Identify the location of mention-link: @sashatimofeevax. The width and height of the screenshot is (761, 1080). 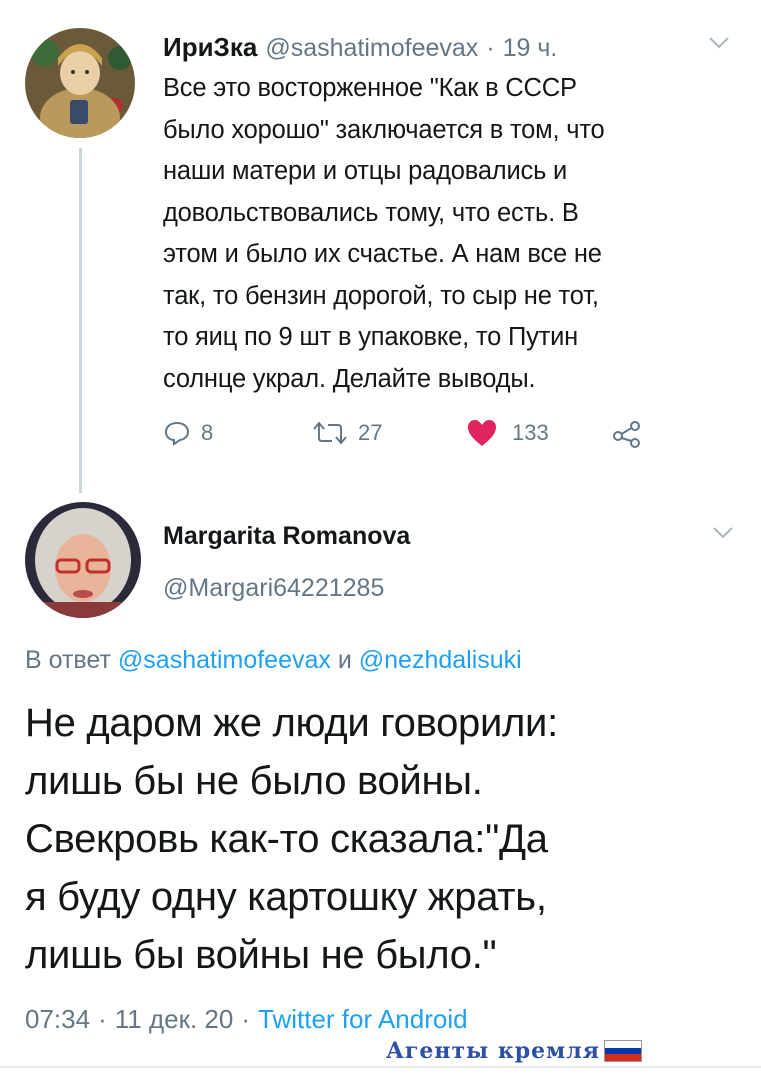
(224, 660).